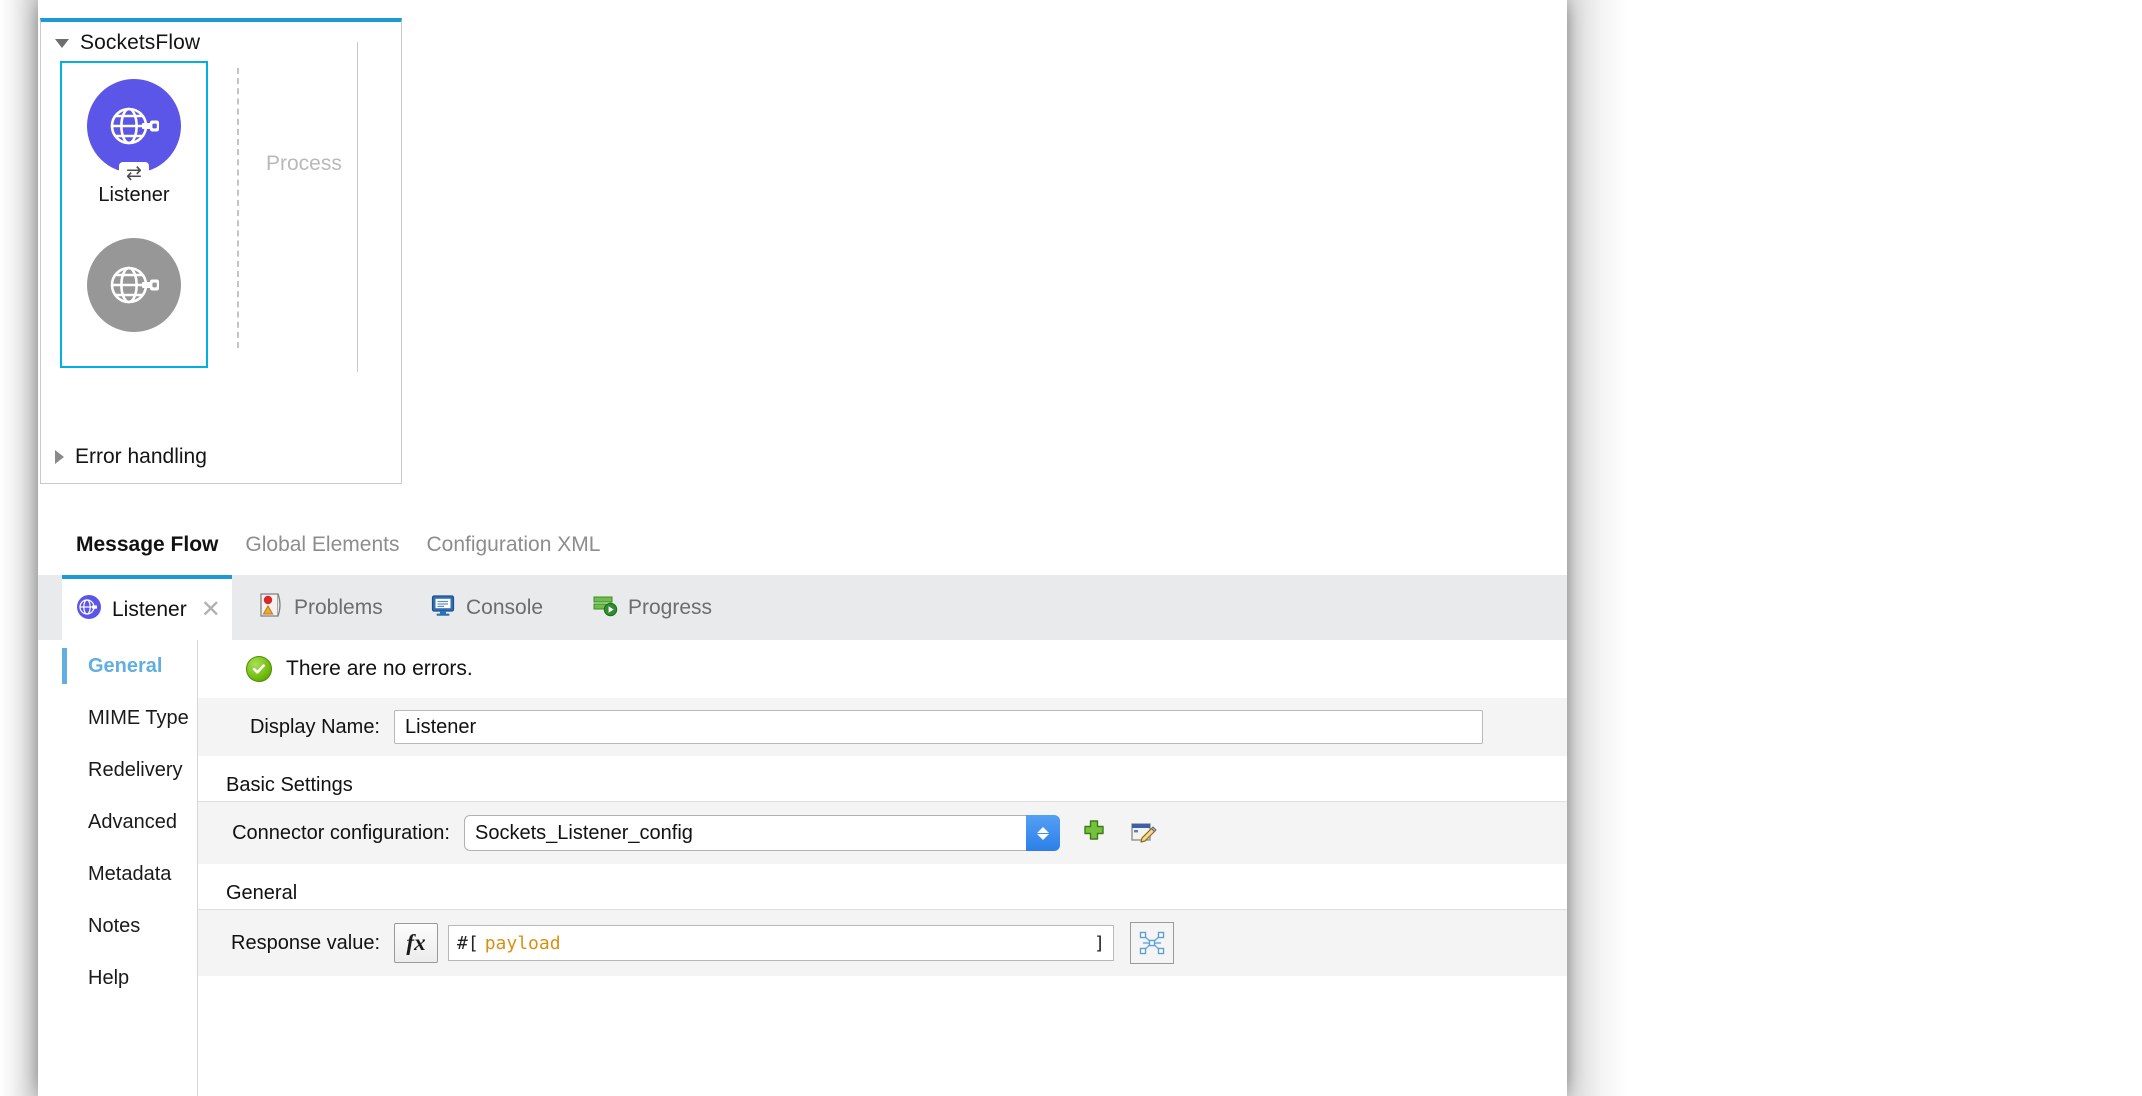 This screenshot has height=1096, width=2142. What do you see at coordinates (129, 718) in the screenshot?
I see `nav-item-mime-type: MIME Type` at bounding box center [129, 718].